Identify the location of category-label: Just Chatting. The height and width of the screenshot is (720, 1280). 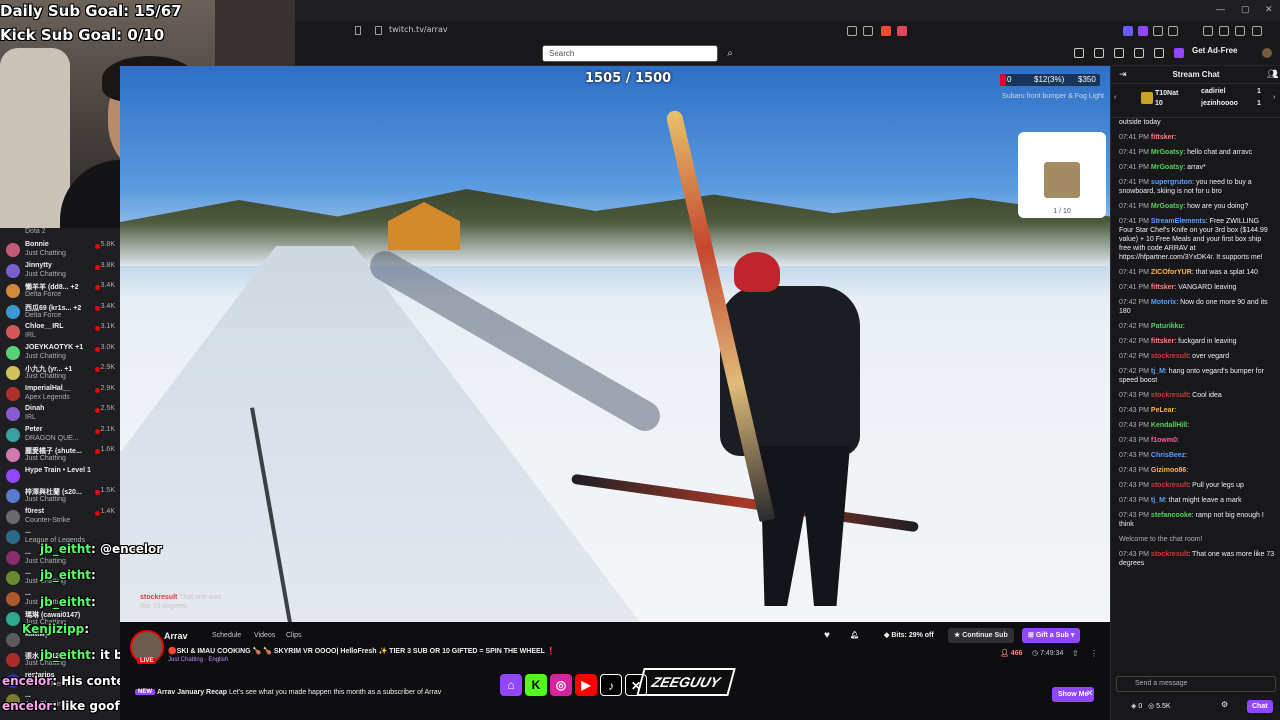
(185, 660).